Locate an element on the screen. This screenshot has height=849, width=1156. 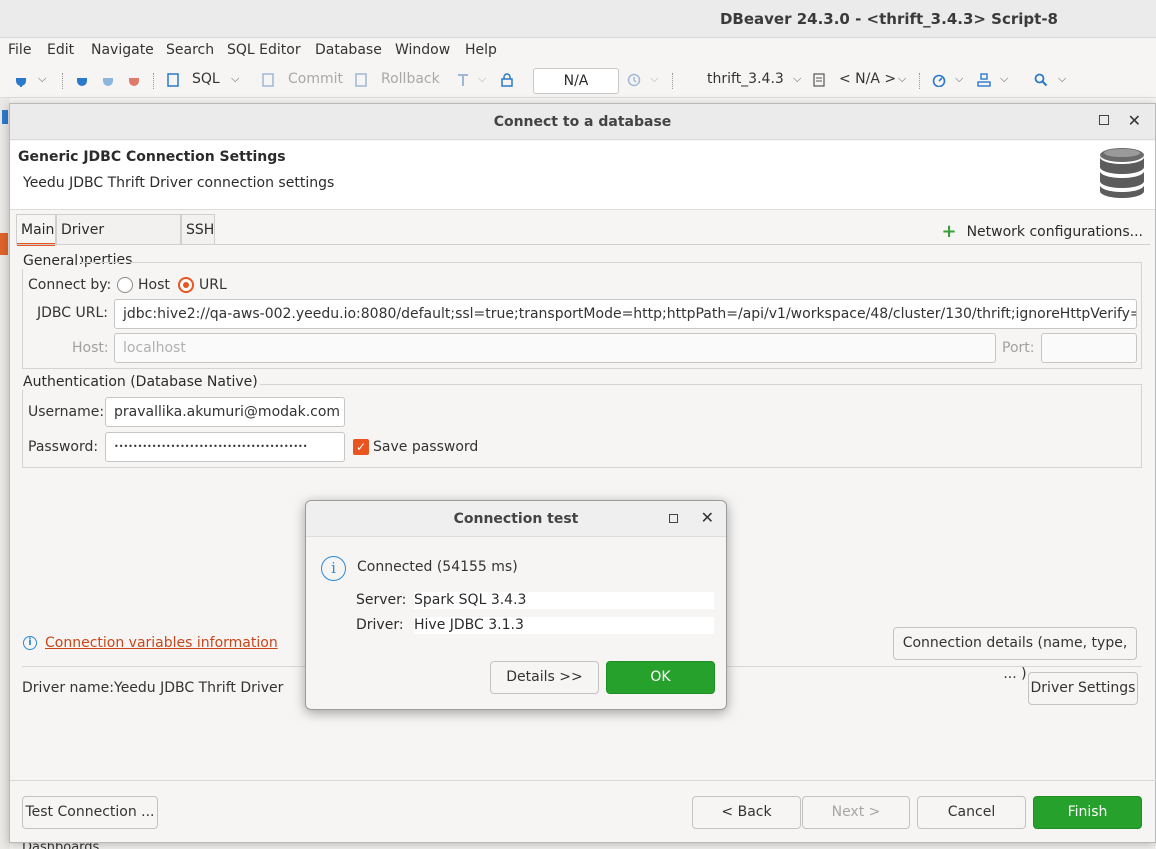
database-icon is located at coordinates (1122, 173).